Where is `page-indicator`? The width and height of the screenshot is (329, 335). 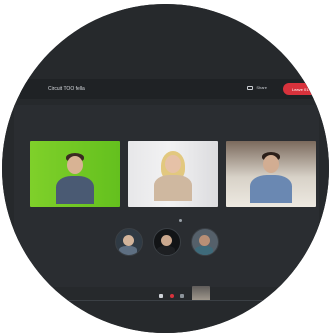 page-indicator is located at coordinates (180, 220).